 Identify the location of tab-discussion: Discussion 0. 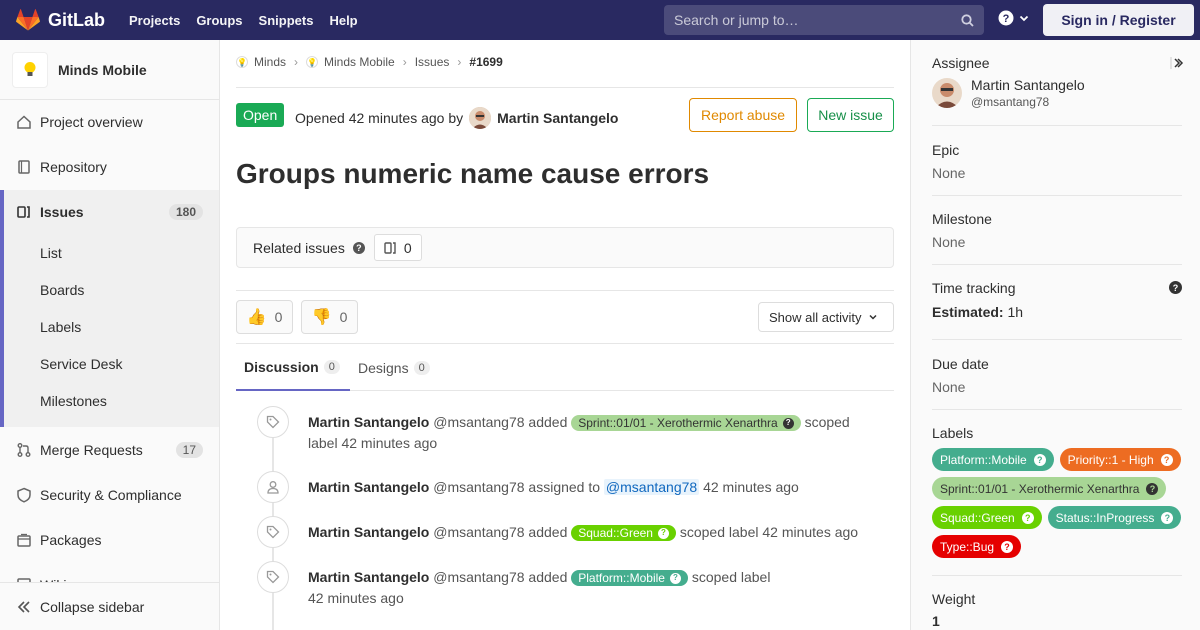
(293, 367).